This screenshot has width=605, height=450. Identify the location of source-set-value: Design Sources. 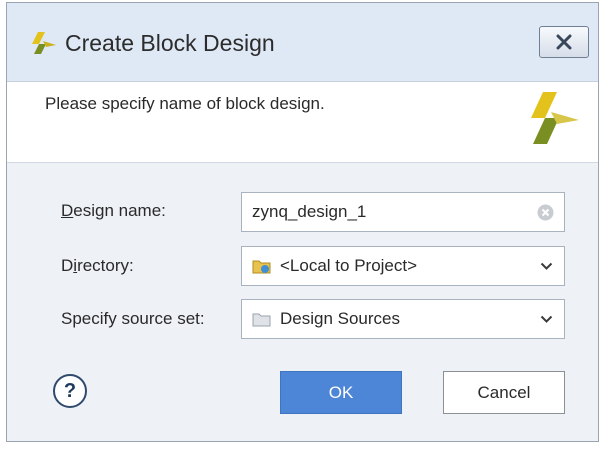
(340, 318).